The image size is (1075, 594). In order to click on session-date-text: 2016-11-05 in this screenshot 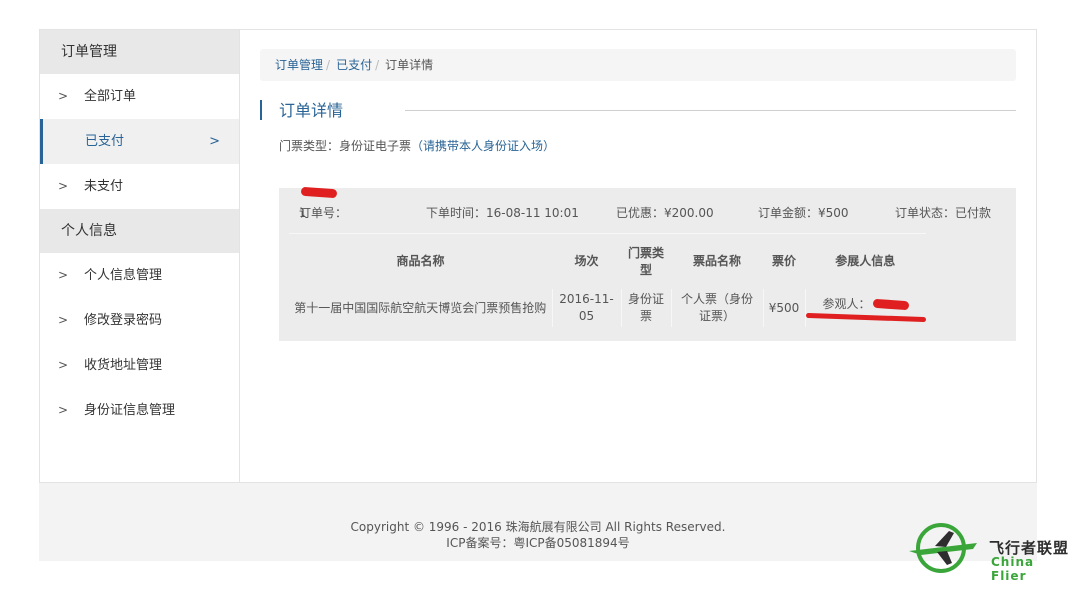, I will do `click(586, 307)`.